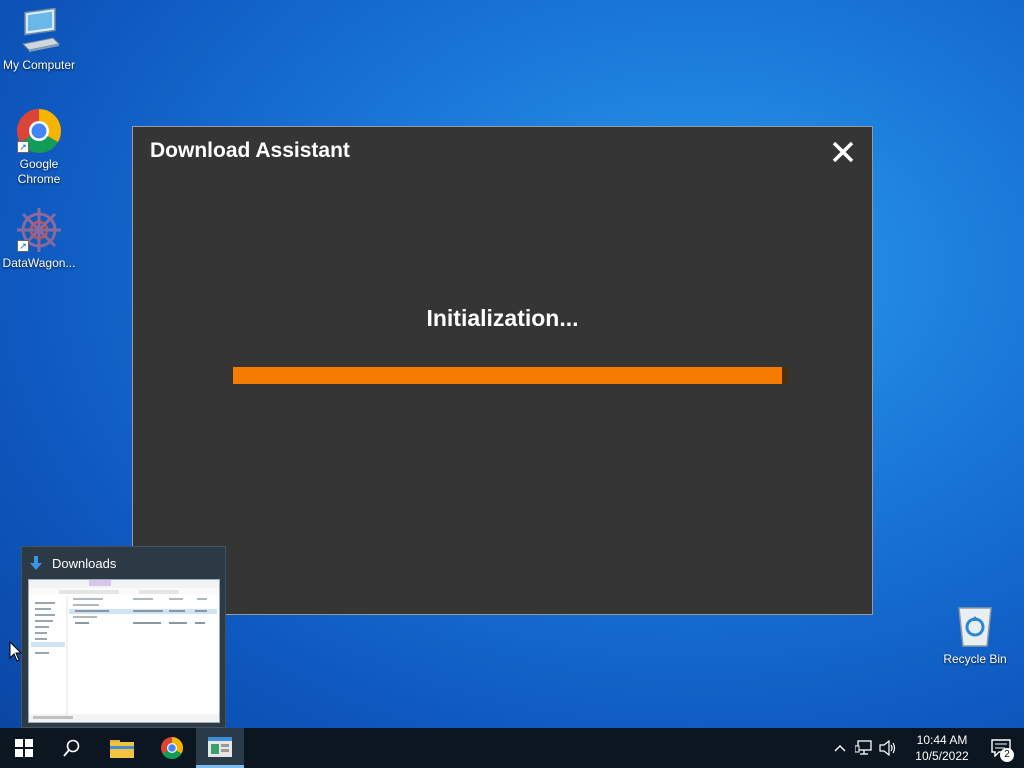 The width and height of the screenshot is (1024, 768). I want to click on desktop-icon-recycle-bin: Recycle Bin, so click(975, 634).